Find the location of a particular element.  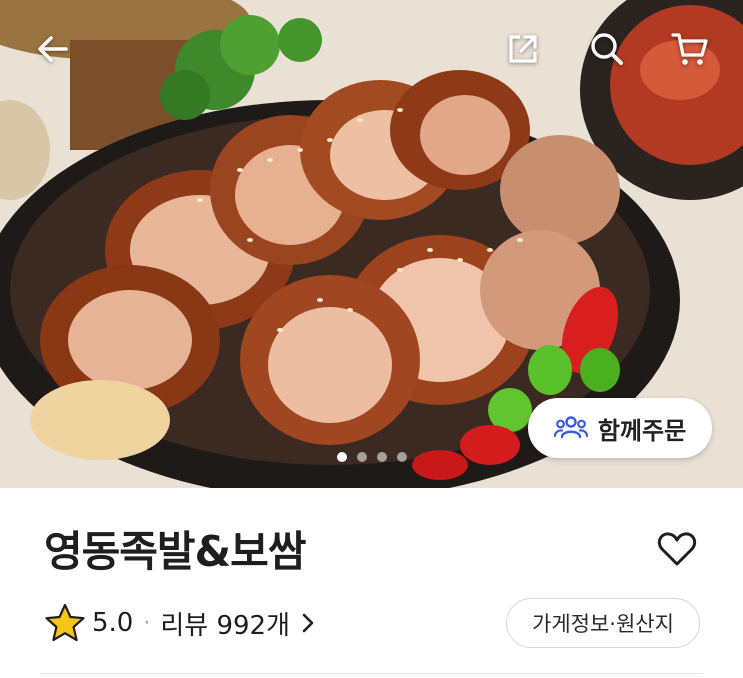

heart-icon is located at coordinates (677, 549).